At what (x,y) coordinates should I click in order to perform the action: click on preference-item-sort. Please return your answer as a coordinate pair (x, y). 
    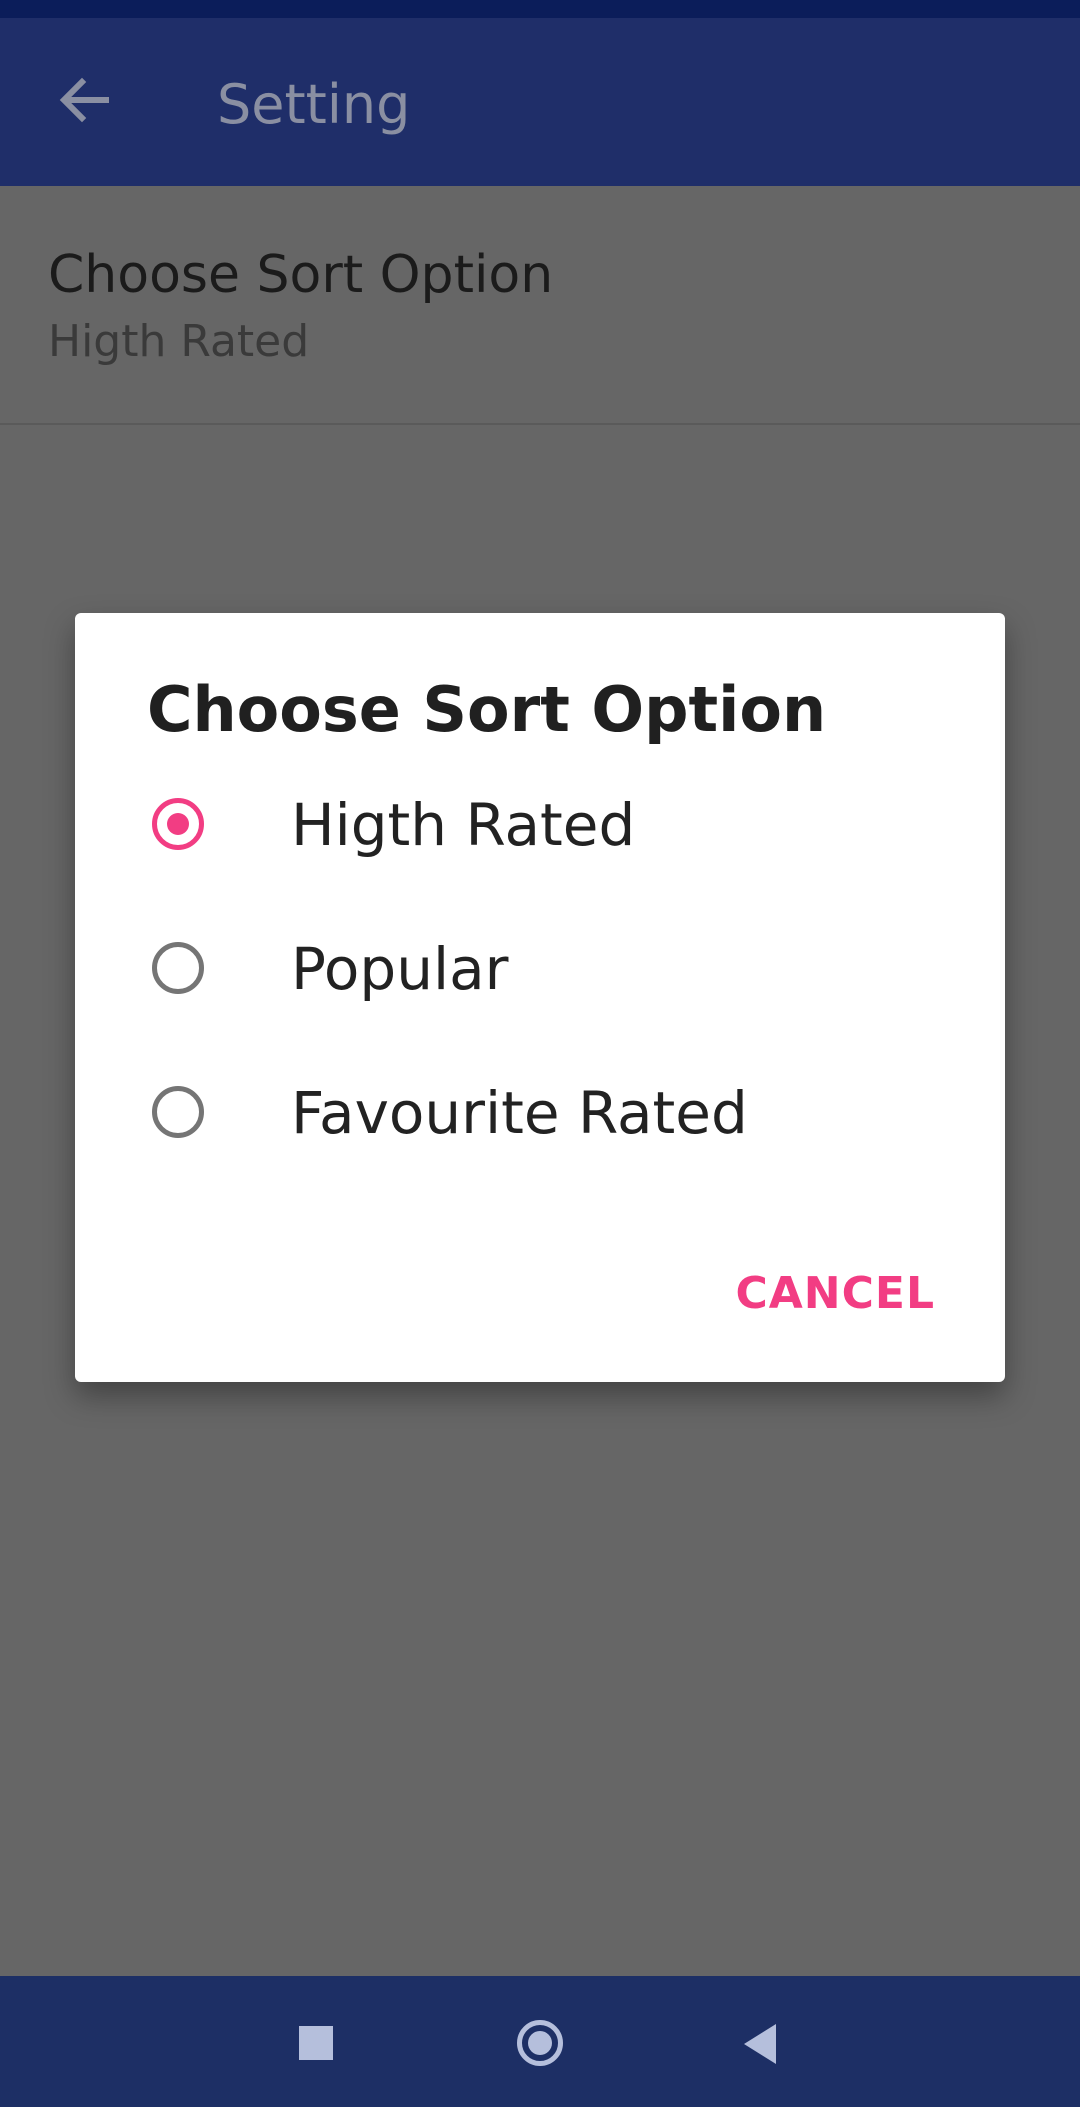
    Looking at the image, I should click on (540, 305).